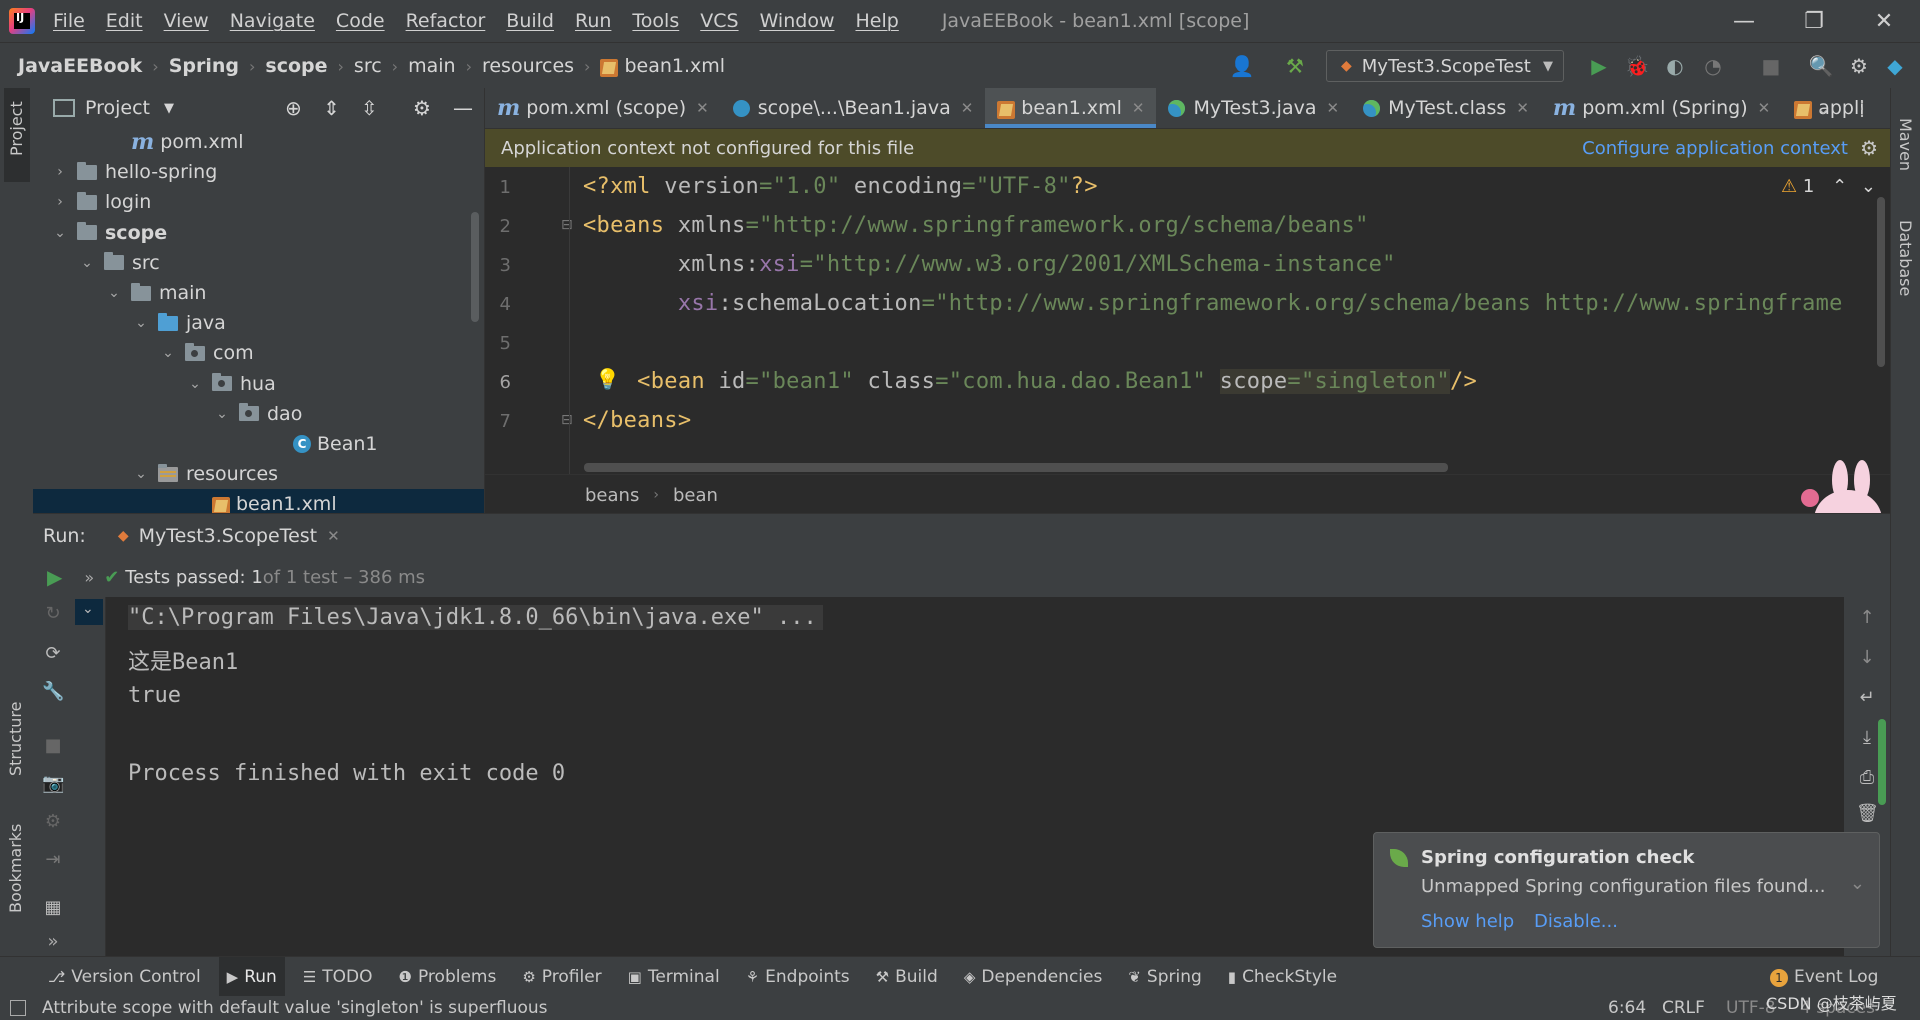 This screenshot has width=1920, height=1020. What do you see at coordinates (561, 977) in the screenshot?
I see `tool-button-profiler: ⚙ Profiler` at bounding box center [561, 977].